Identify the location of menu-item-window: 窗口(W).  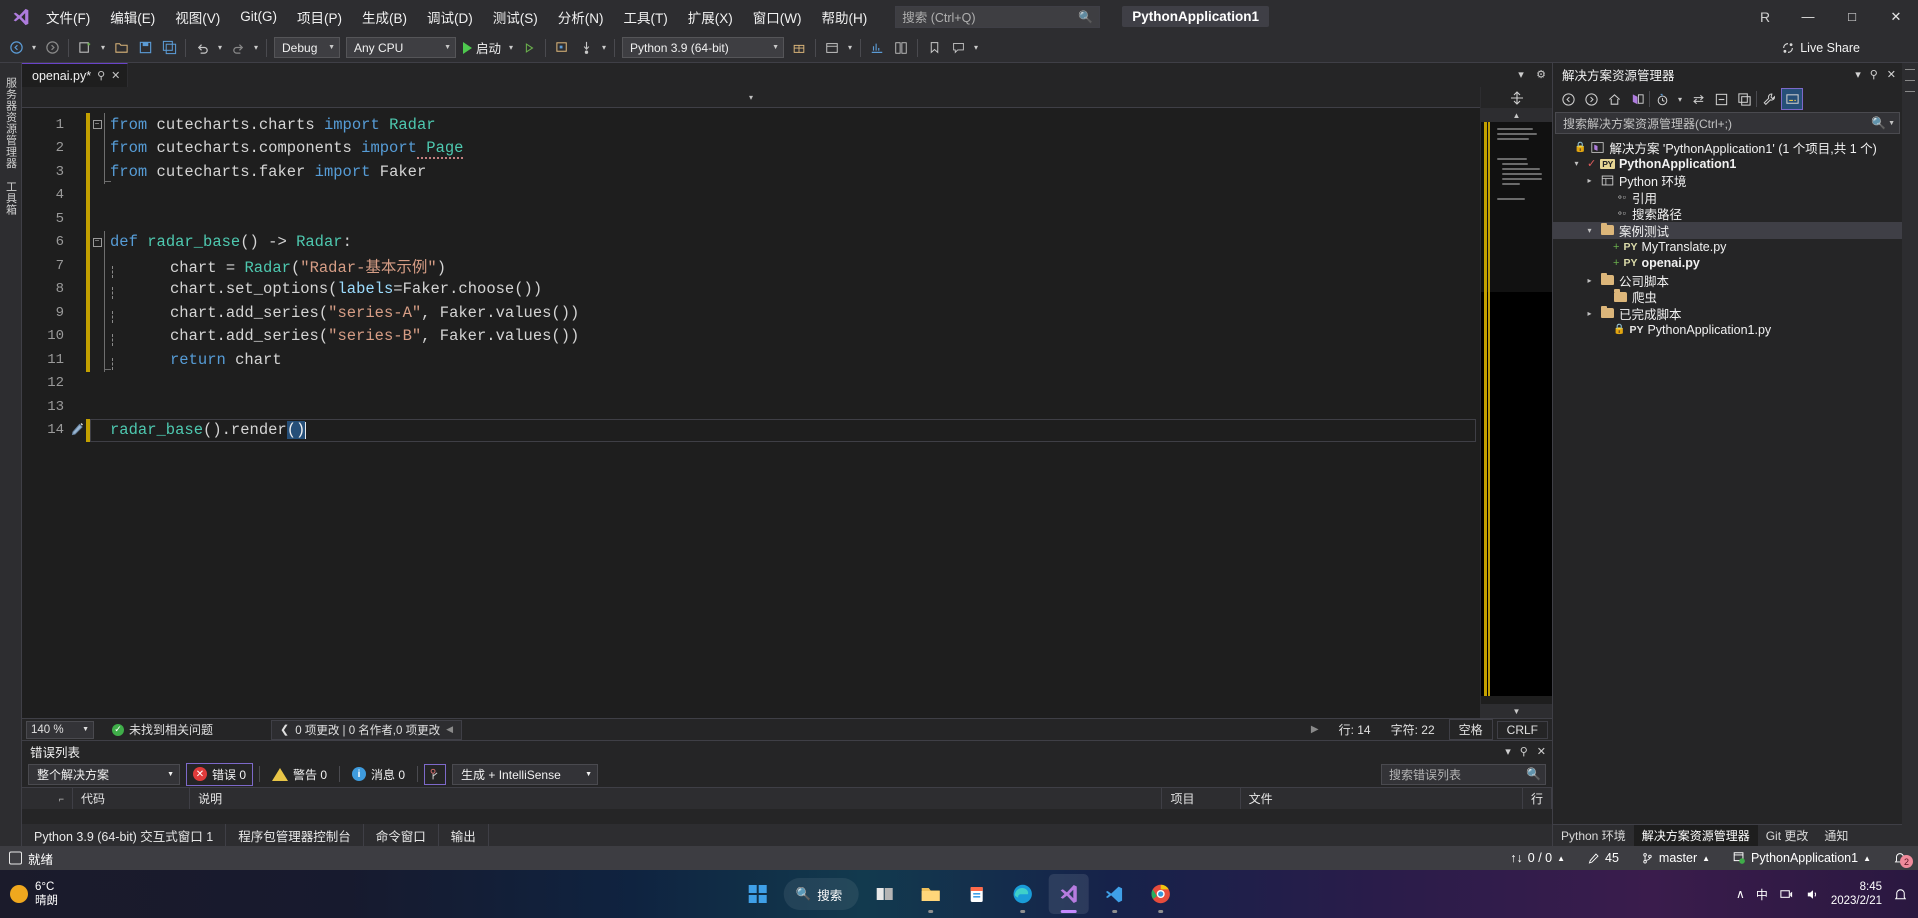
(777, 16).